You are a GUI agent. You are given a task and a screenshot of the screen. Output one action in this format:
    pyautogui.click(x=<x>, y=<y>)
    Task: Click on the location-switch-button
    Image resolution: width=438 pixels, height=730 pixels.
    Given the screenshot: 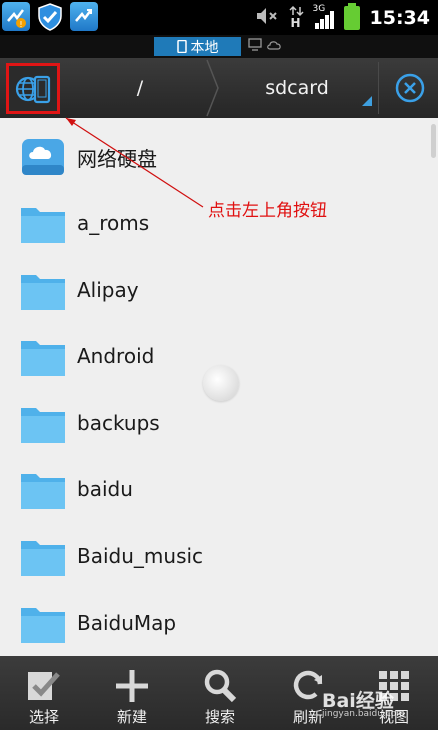 What is the action you would take?
    pyautogui.click(x=33, y=88)
    